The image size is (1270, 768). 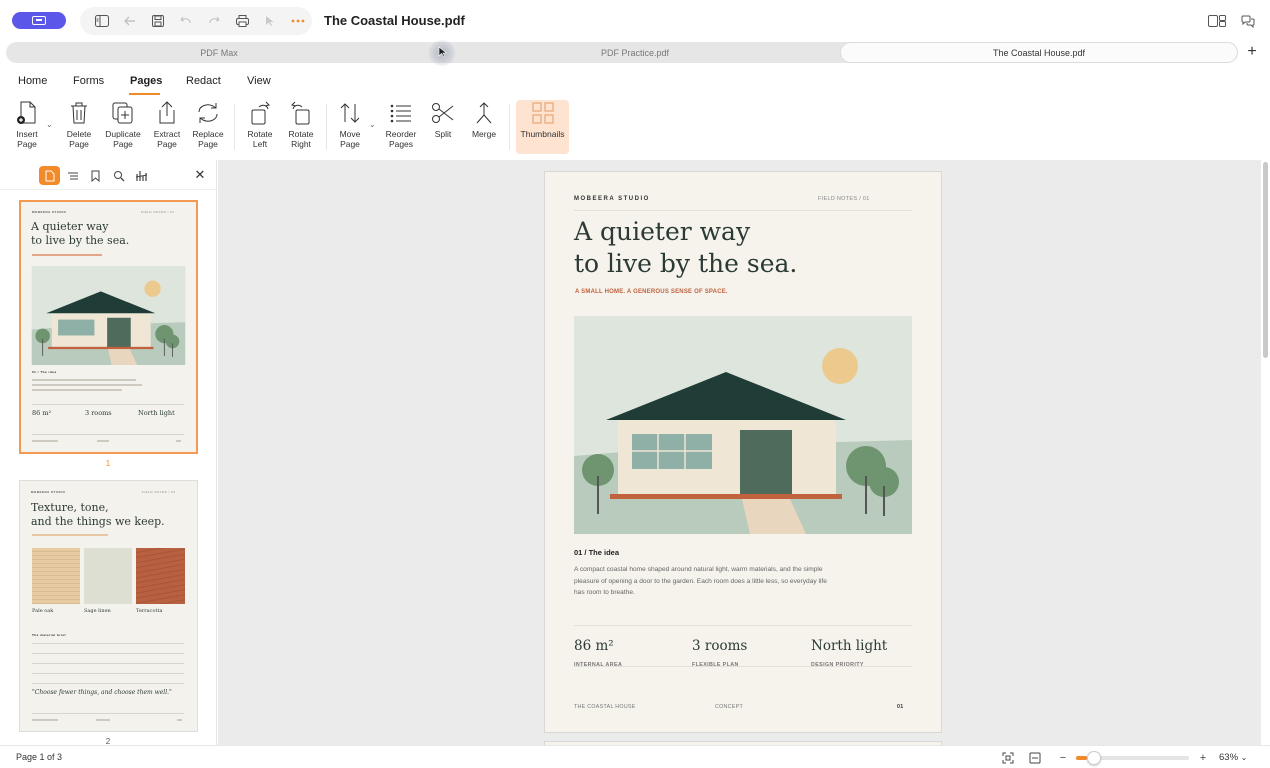 I want to click on insert-page-button: Insert Page, so click(x=27, y=123).